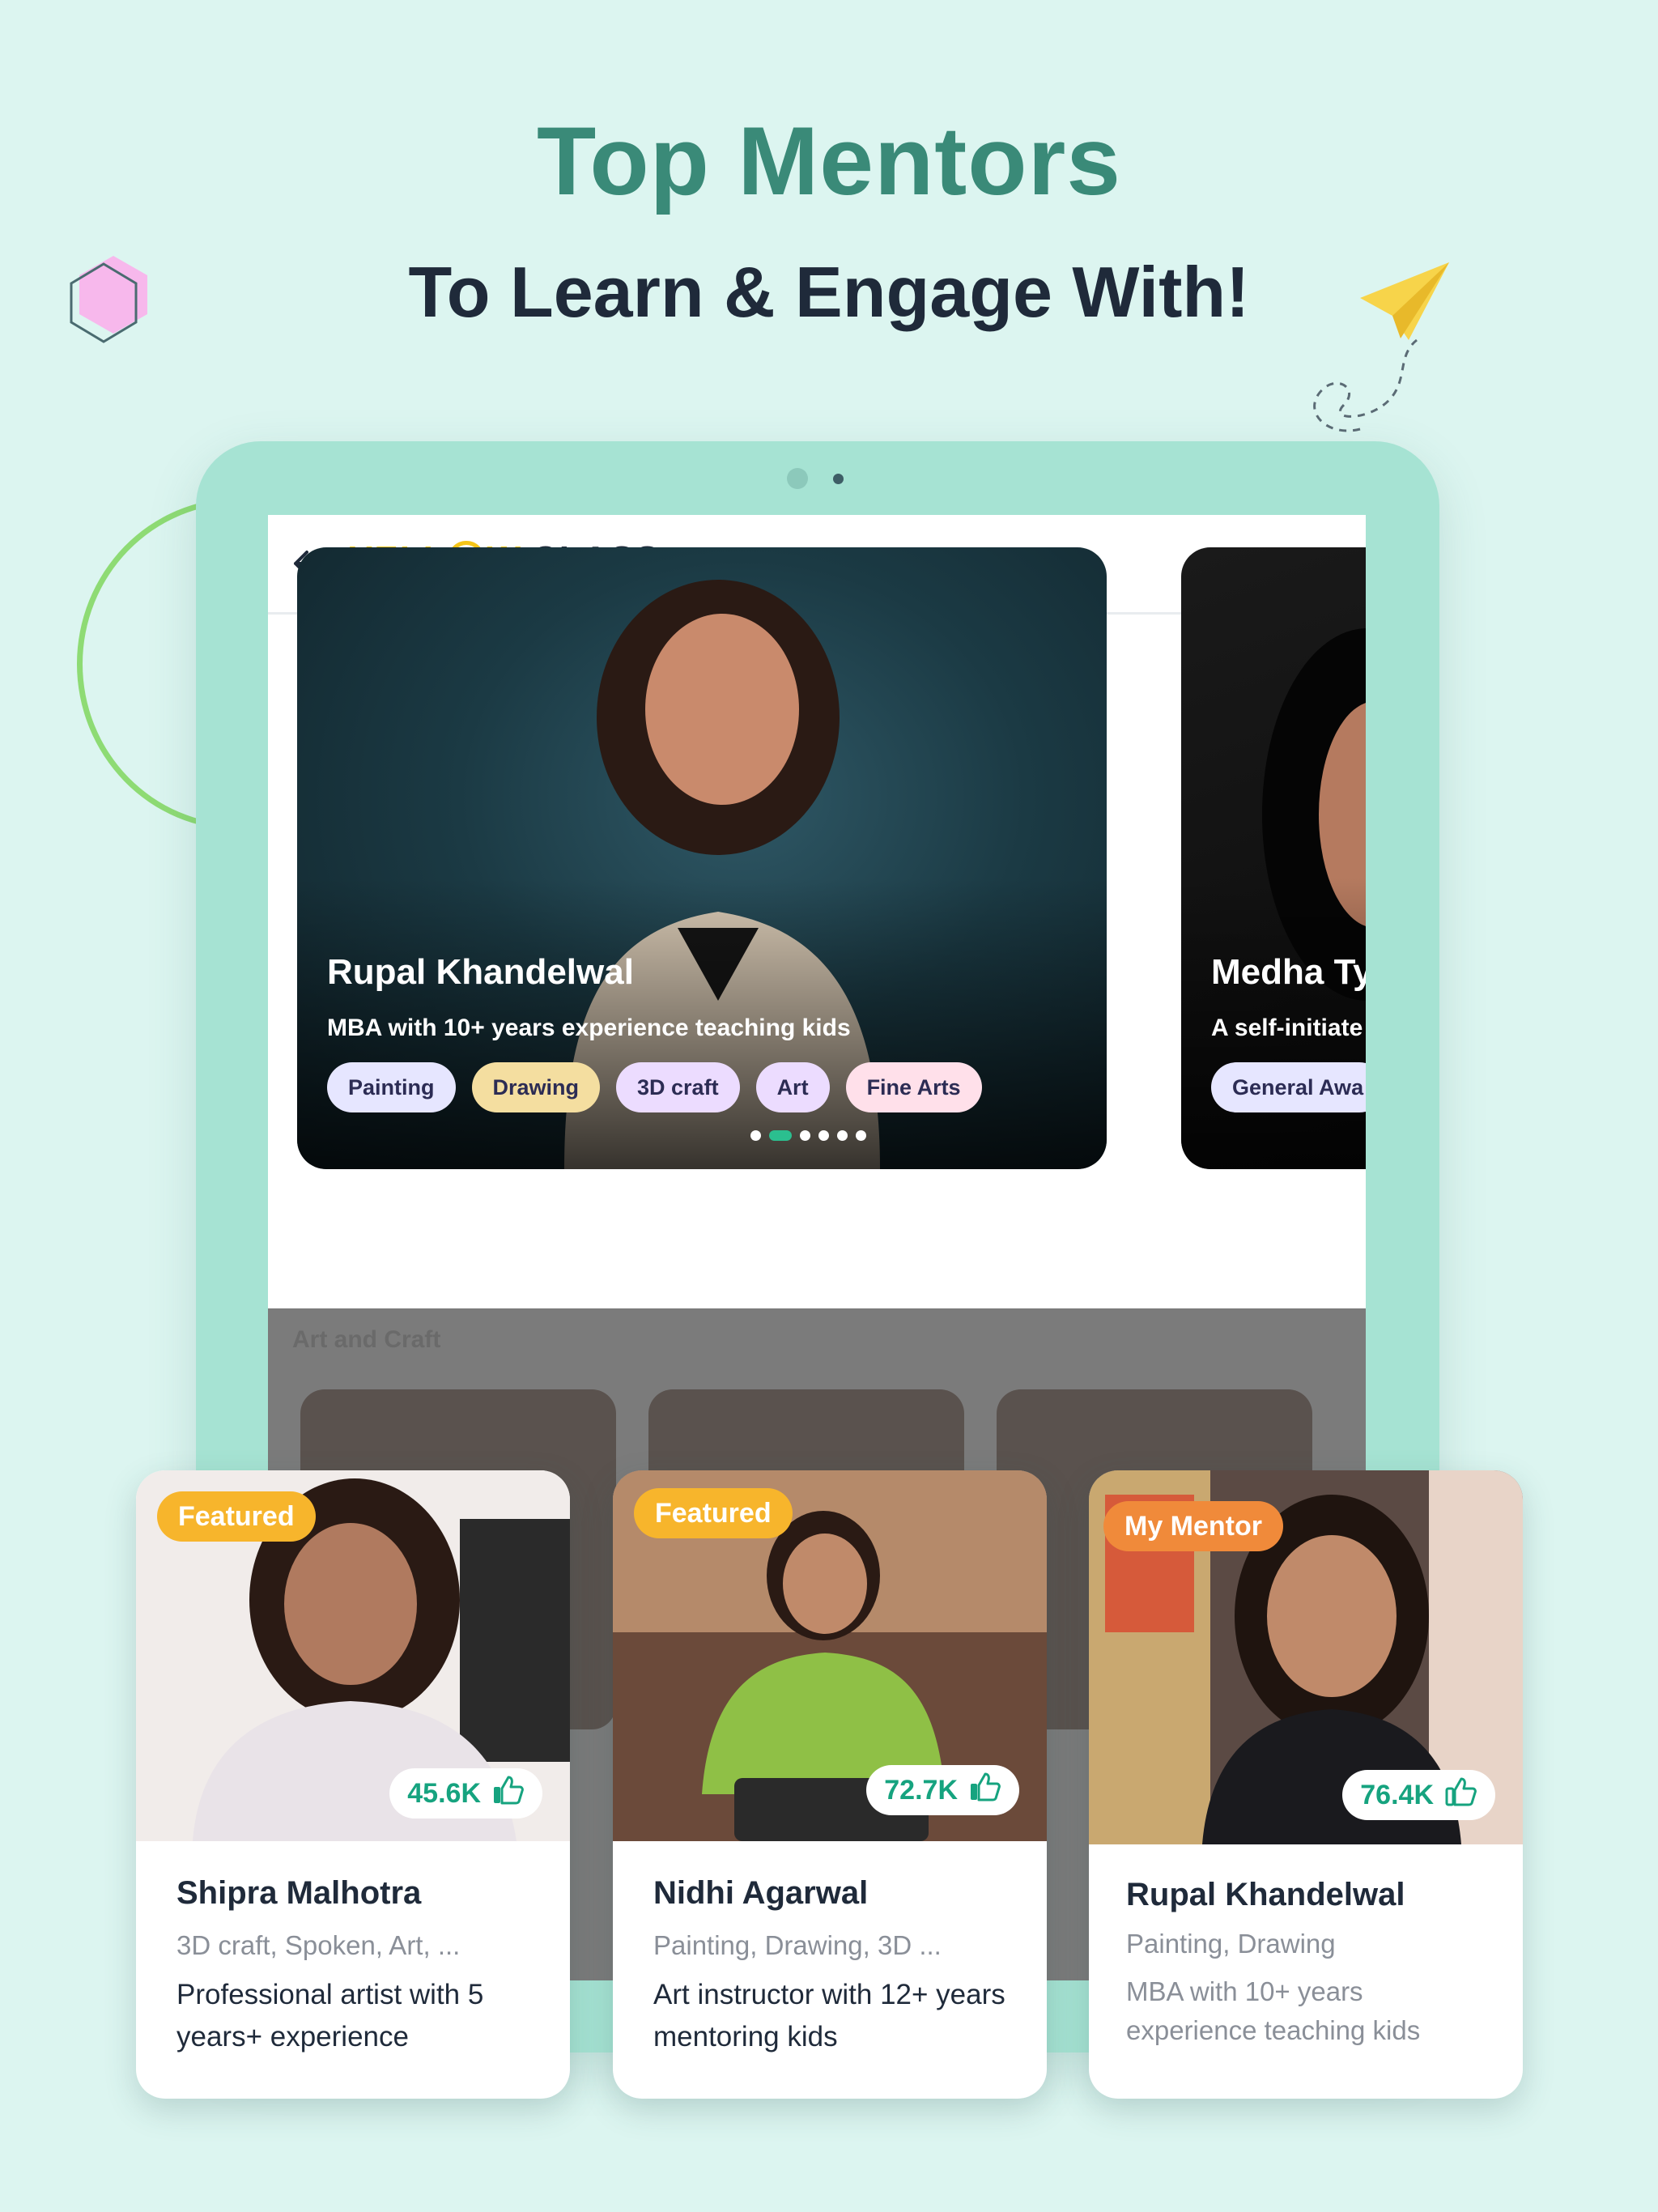 Image resolution: width=1658 pixels, height=2212 pixels. What do you see at coordinates (536, 1087) in the screenshot?
I see `chip-drawing: Drawing` at bounding box center [536, 1087].